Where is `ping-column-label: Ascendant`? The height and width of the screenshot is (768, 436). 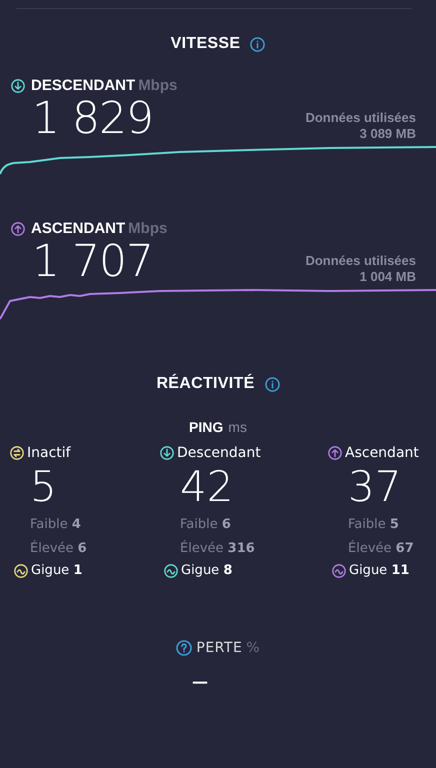 ping-column-label: Ascendant is located at coordinates (382, 453).